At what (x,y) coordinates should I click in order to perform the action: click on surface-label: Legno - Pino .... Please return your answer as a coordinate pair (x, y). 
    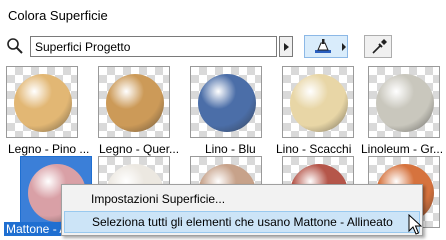
    Looking at the image, I should click on (52, 149).